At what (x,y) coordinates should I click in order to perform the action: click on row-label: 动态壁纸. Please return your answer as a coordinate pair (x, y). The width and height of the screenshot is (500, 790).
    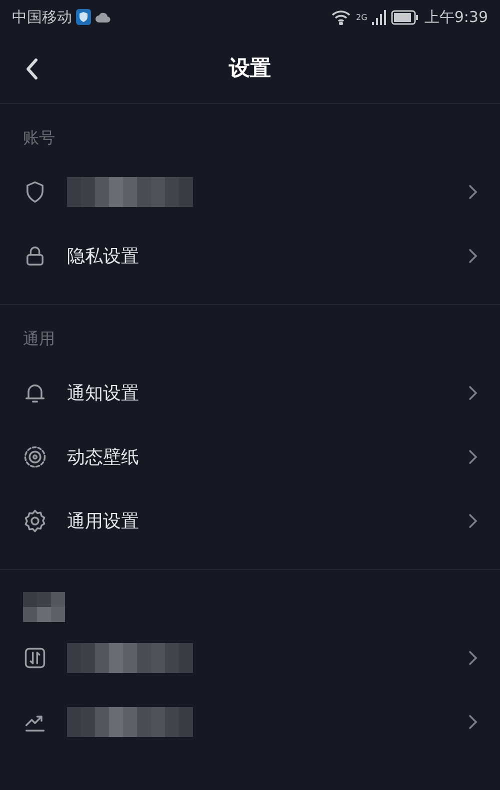
    Looking at the image, I should click on (103, 457).